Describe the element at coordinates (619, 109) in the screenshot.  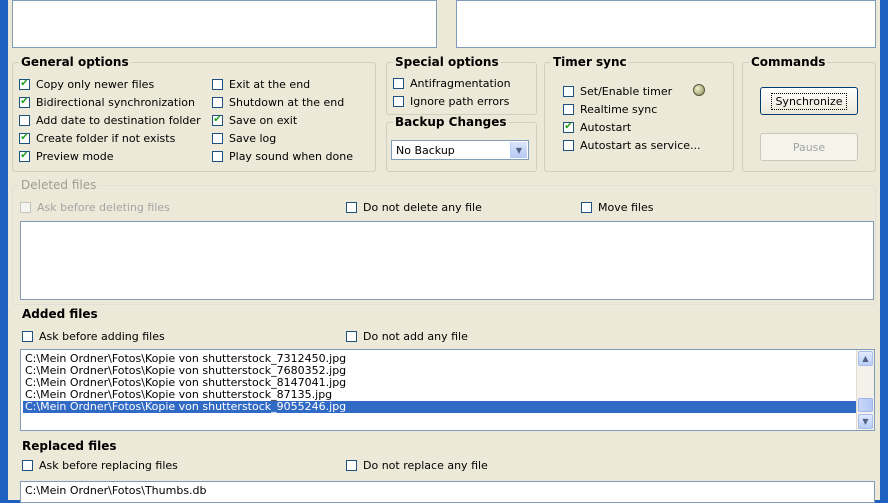
I see `realtime-sync-checkbox-label: Realtime sync` at that location.